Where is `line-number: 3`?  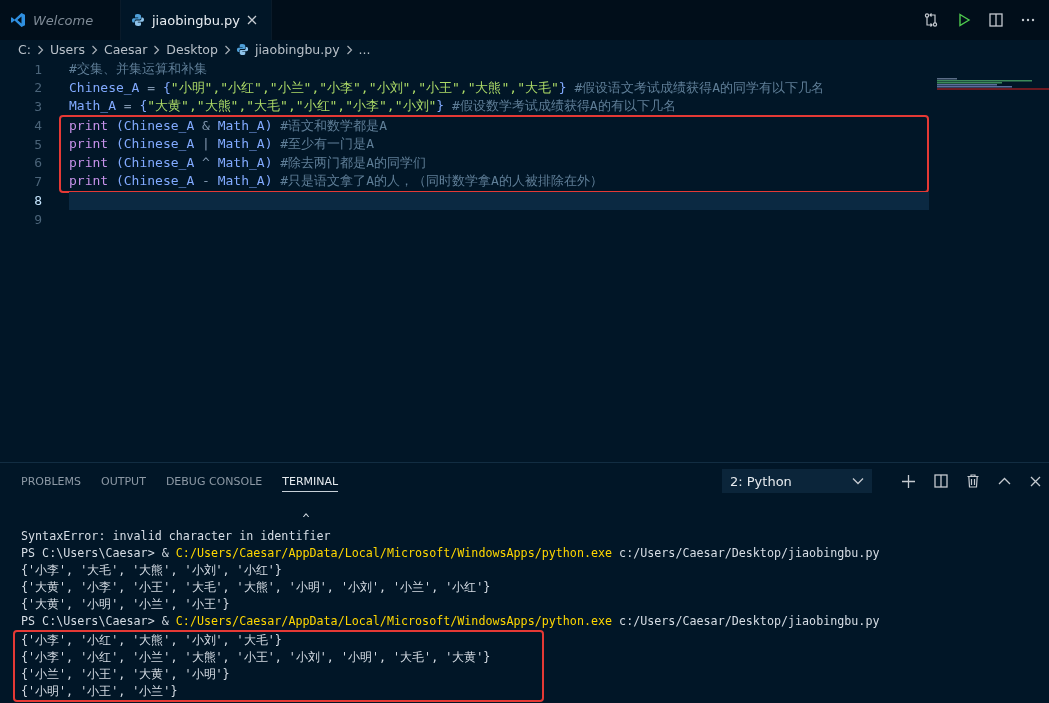 line-number: 3 is located at coordinates (38, 106).